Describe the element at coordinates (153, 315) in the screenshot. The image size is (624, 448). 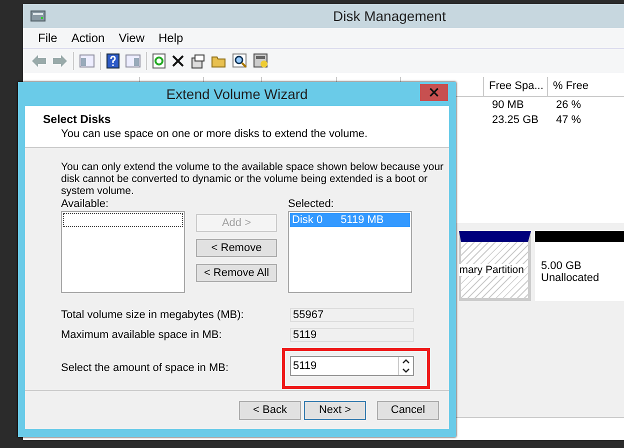
I see `field-label: Total volume size in megabytes (MB):` at that location.